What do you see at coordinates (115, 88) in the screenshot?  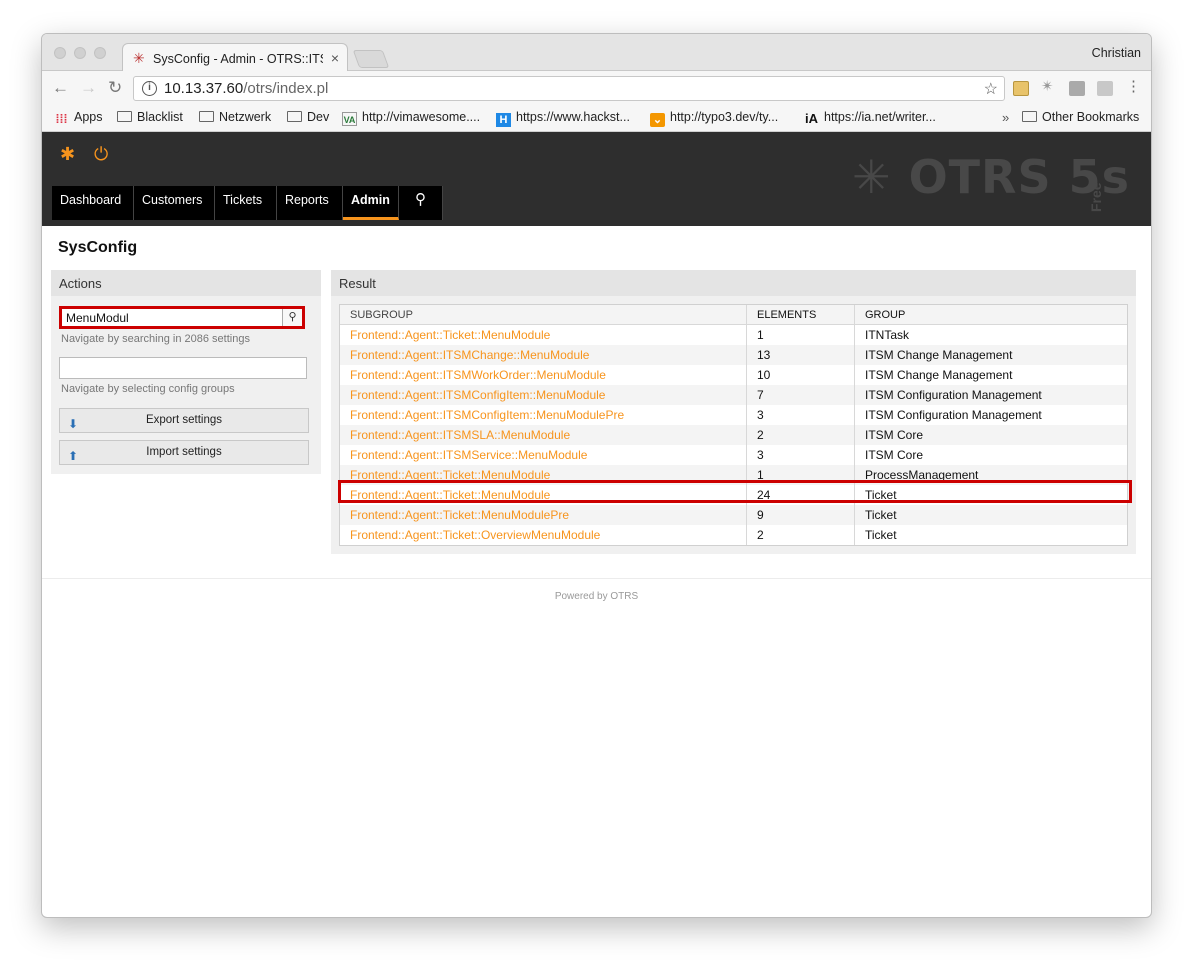 I see `reload-icon: ↻` at bounding box center [115, 88].